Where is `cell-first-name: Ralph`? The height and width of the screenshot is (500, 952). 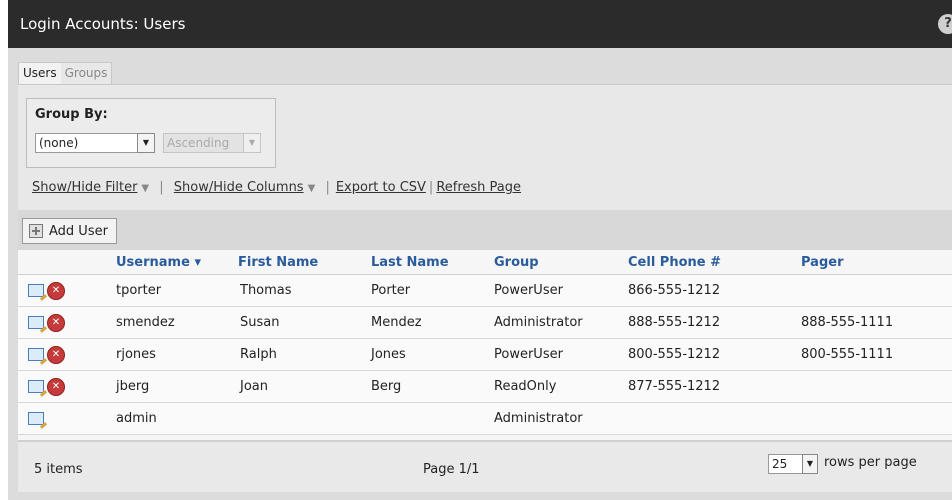
cell-first-name: Ralph is located at coordinates (258, 354).